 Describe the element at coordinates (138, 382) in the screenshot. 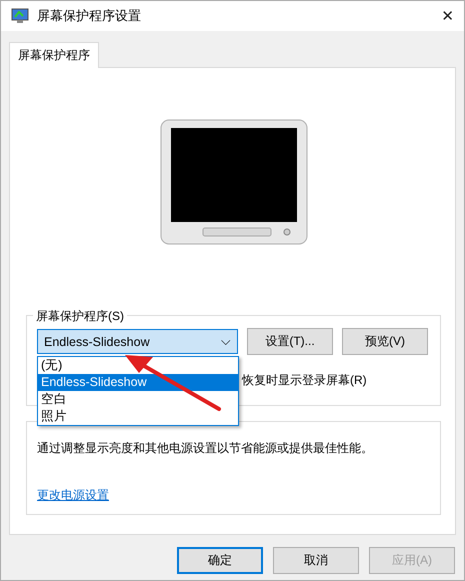

I see `dropdown-option: Endless-Slideshow` at that location.